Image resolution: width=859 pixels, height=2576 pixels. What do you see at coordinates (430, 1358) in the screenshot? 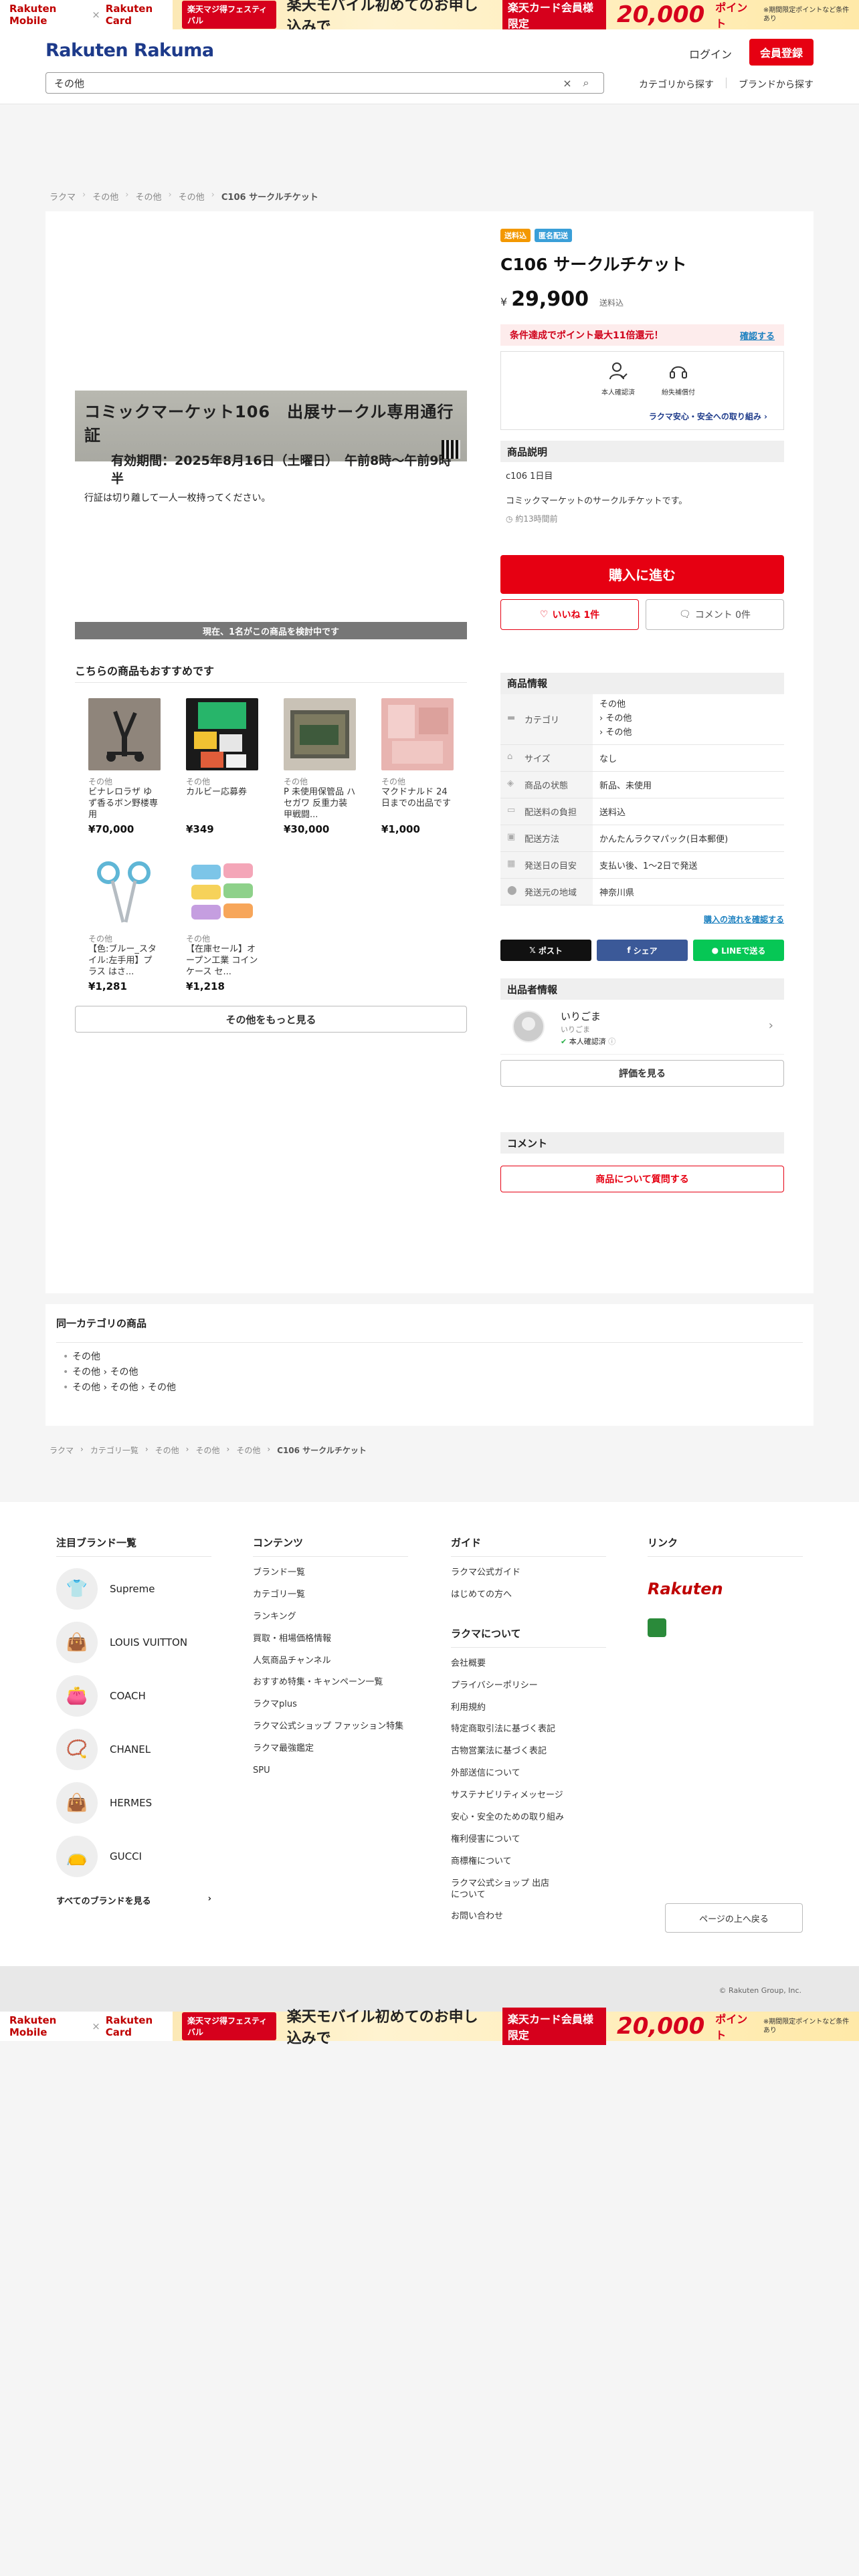
I see `same-category-link: その他` at bounding box center [430, 1358].